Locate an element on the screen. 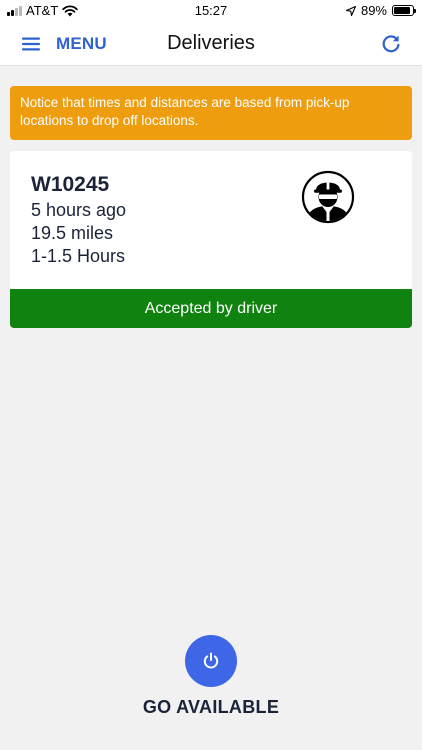 The image size is (422, 750). page-title: Deliveries is located at coordinates (211, 43).